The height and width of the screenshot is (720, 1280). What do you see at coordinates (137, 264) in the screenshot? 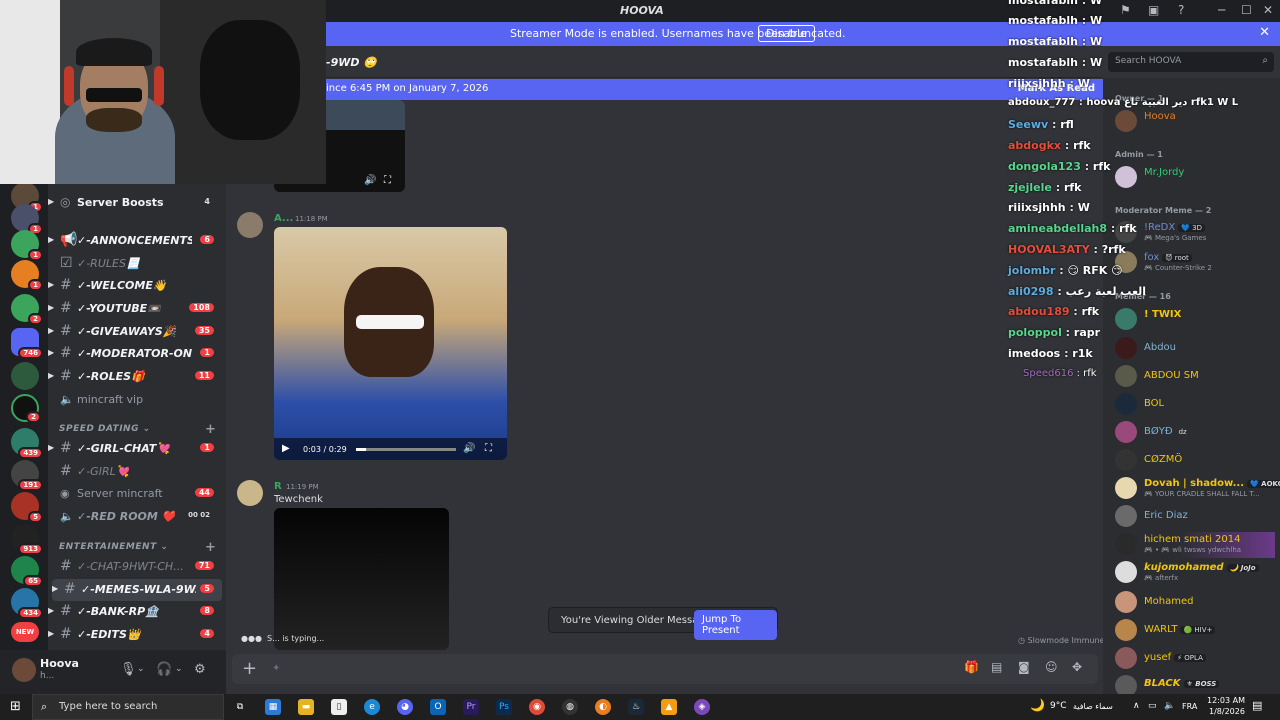
I see `channel-item: ☑ ✓-RULES📃` at bounding box center [137, 264].